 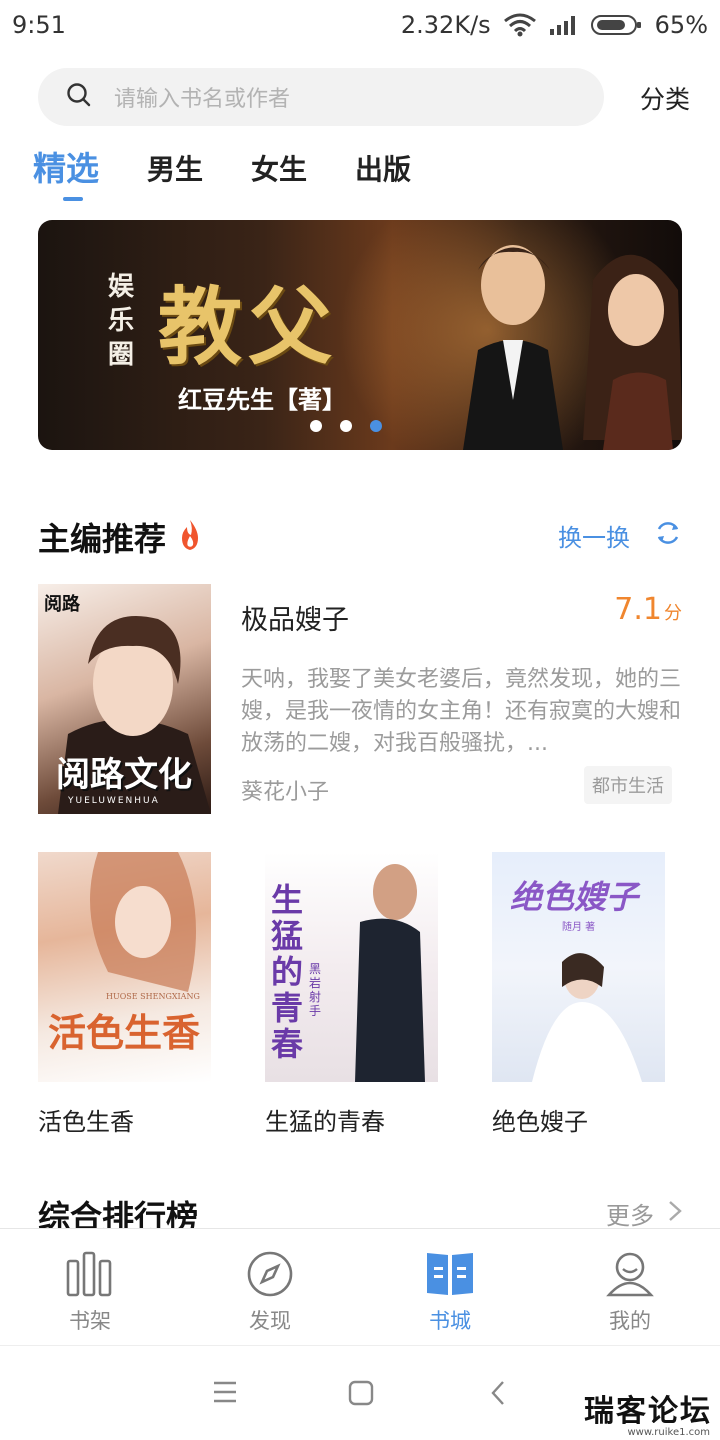 What do you see at coordinates (594, 538) in the screenshot?
I see `refresh-label: 换一换` at bounding box center [594, 538].